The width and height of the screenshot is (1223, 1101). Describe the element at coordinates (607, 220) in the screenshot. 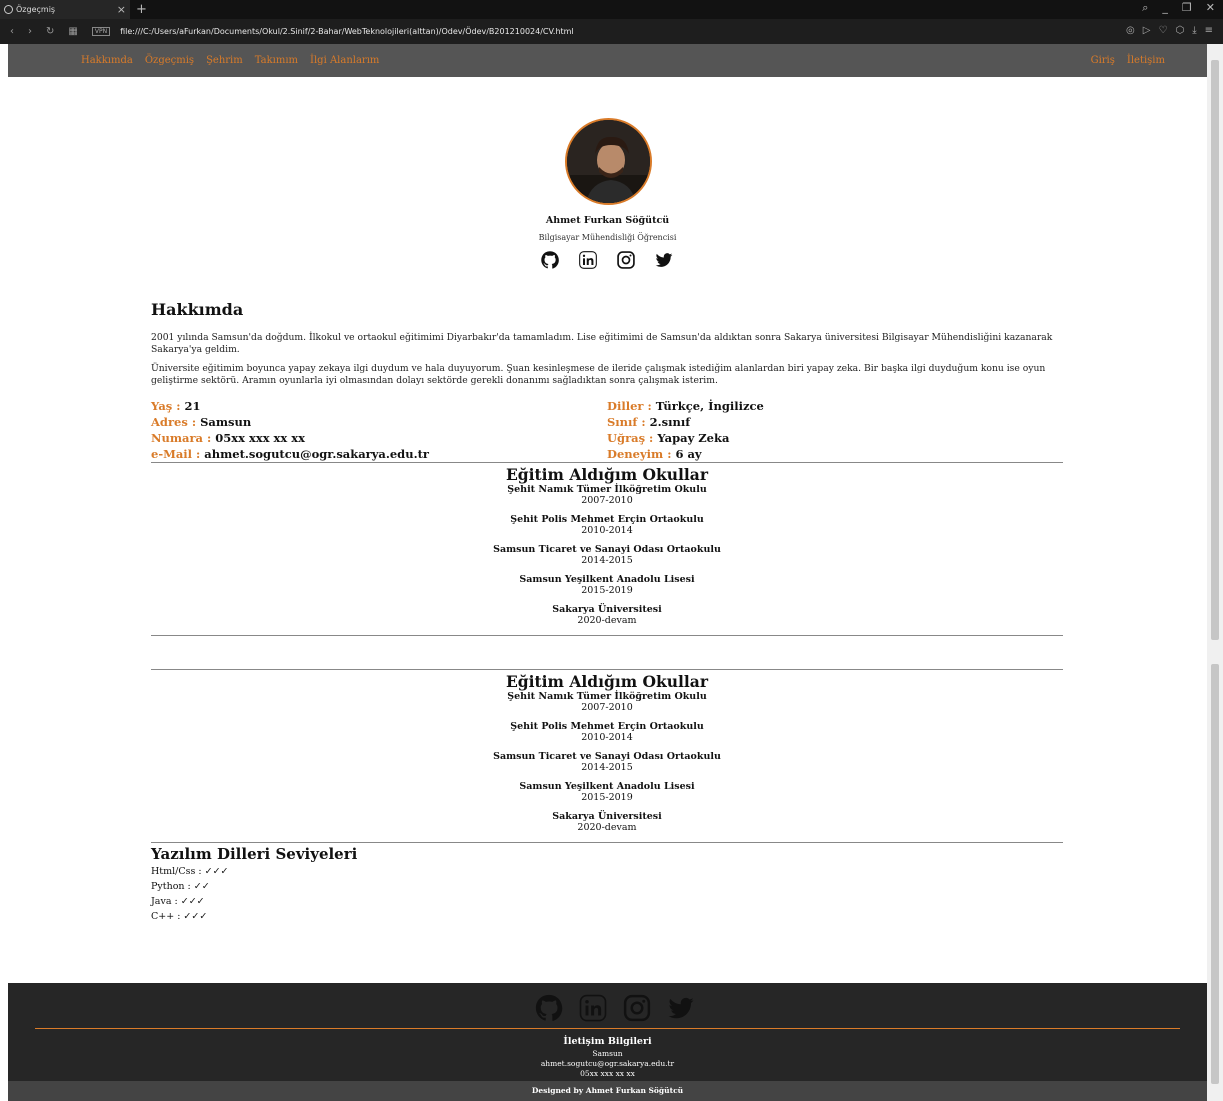

I see `profile-name: Ahmet Furkan Söğütcü` at that location.